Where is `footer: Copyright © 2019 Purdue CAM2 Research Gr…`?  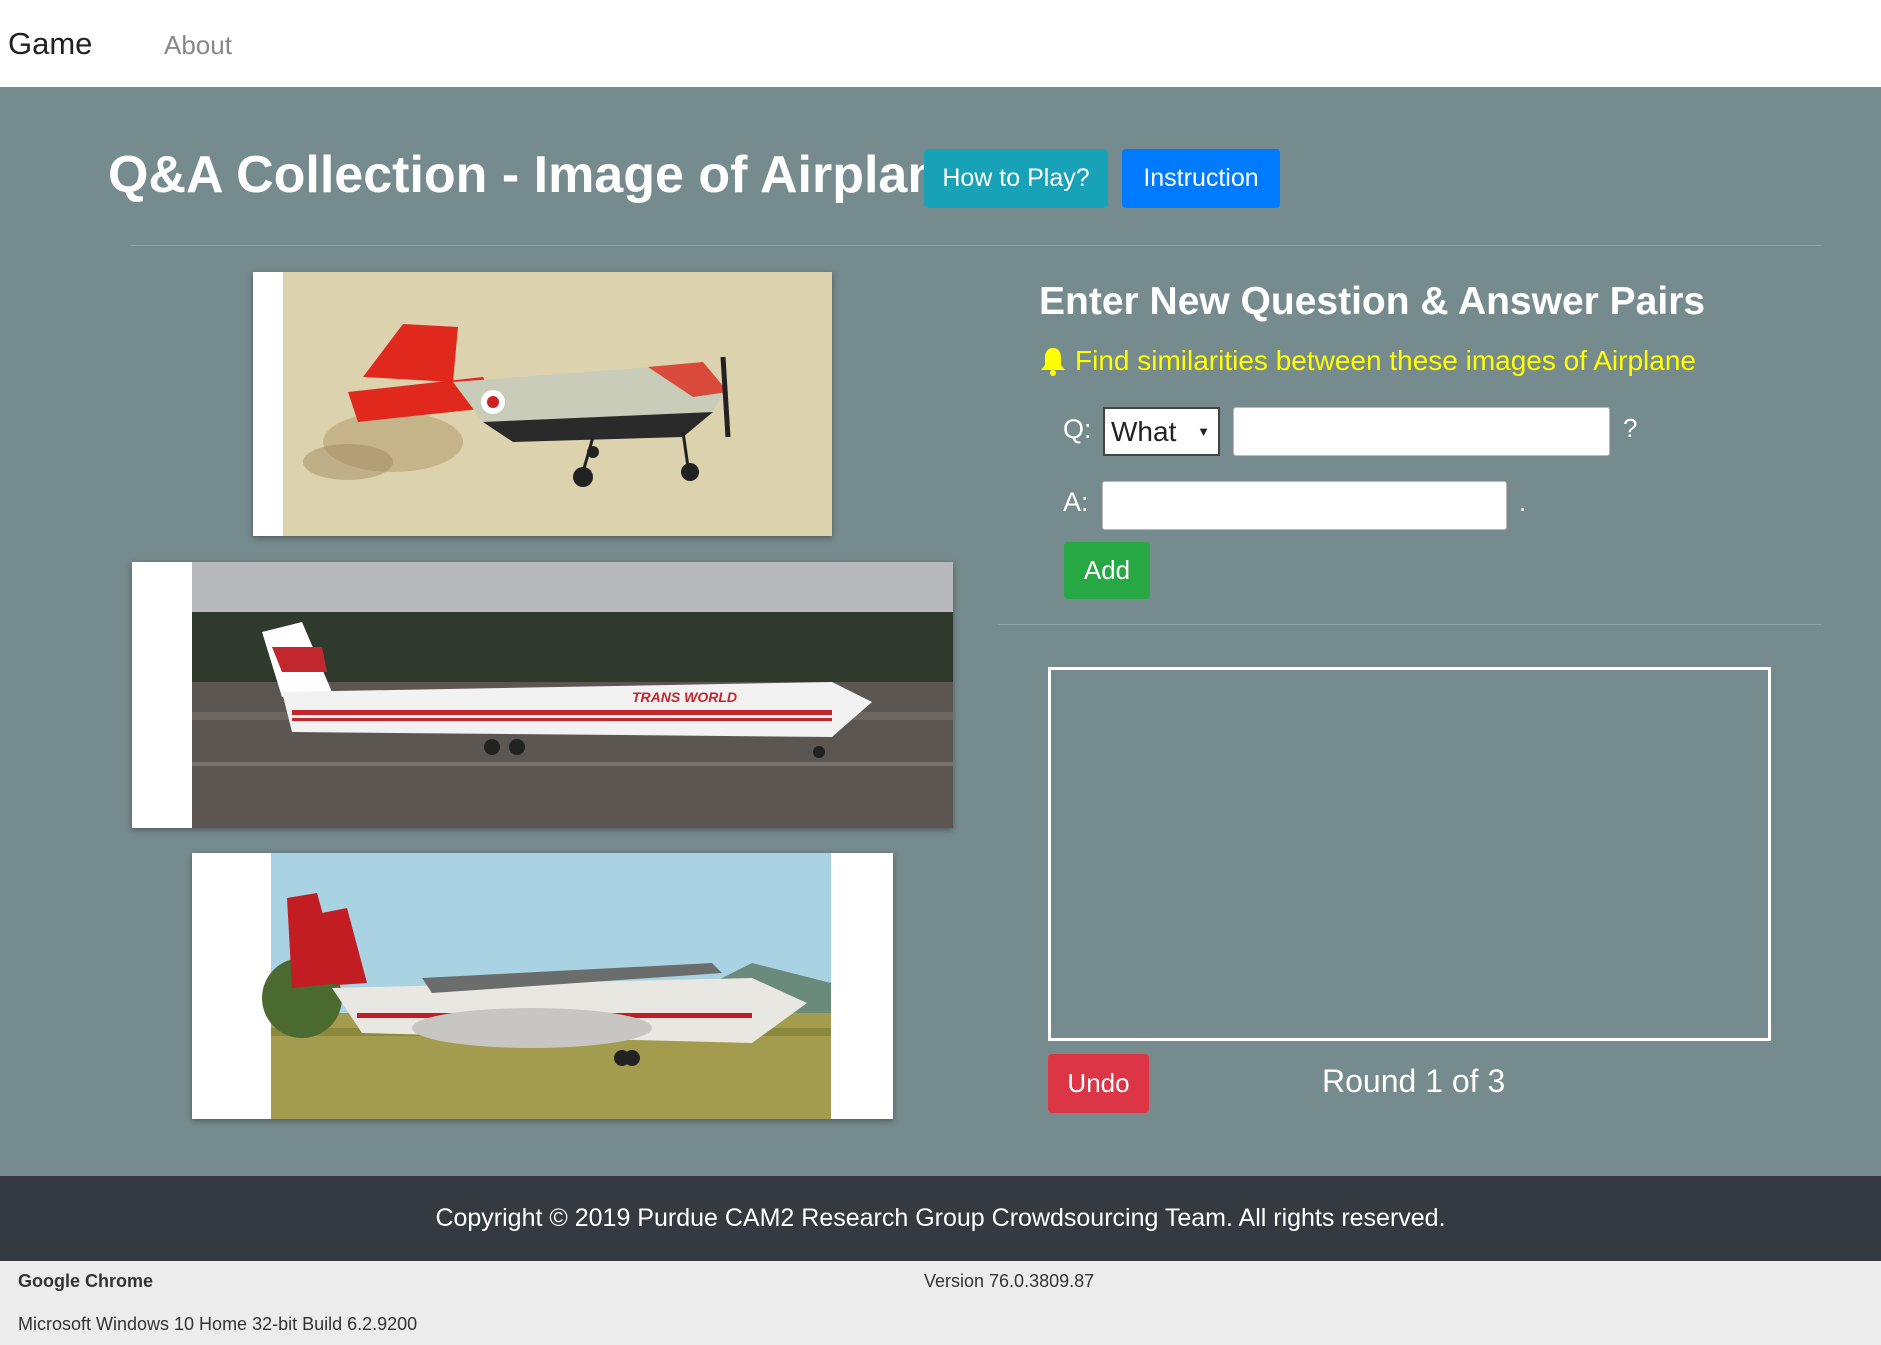
footer: Copyright © 2019 Purdue CAM2 Research Gr… is located at coordinates (940, 1218).